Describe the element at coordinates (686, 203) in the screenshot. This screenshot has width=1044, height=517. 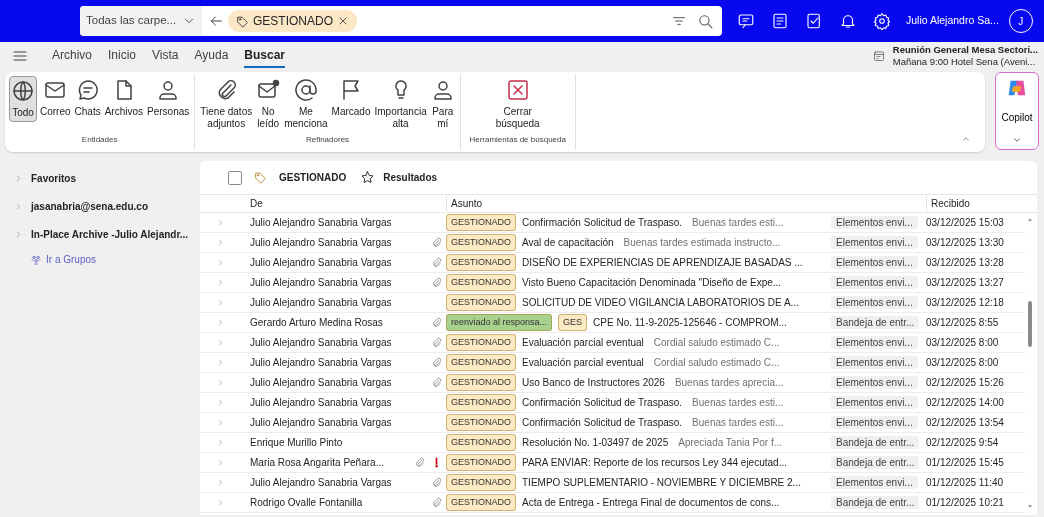
I see `column-header: Asunto` at that location.